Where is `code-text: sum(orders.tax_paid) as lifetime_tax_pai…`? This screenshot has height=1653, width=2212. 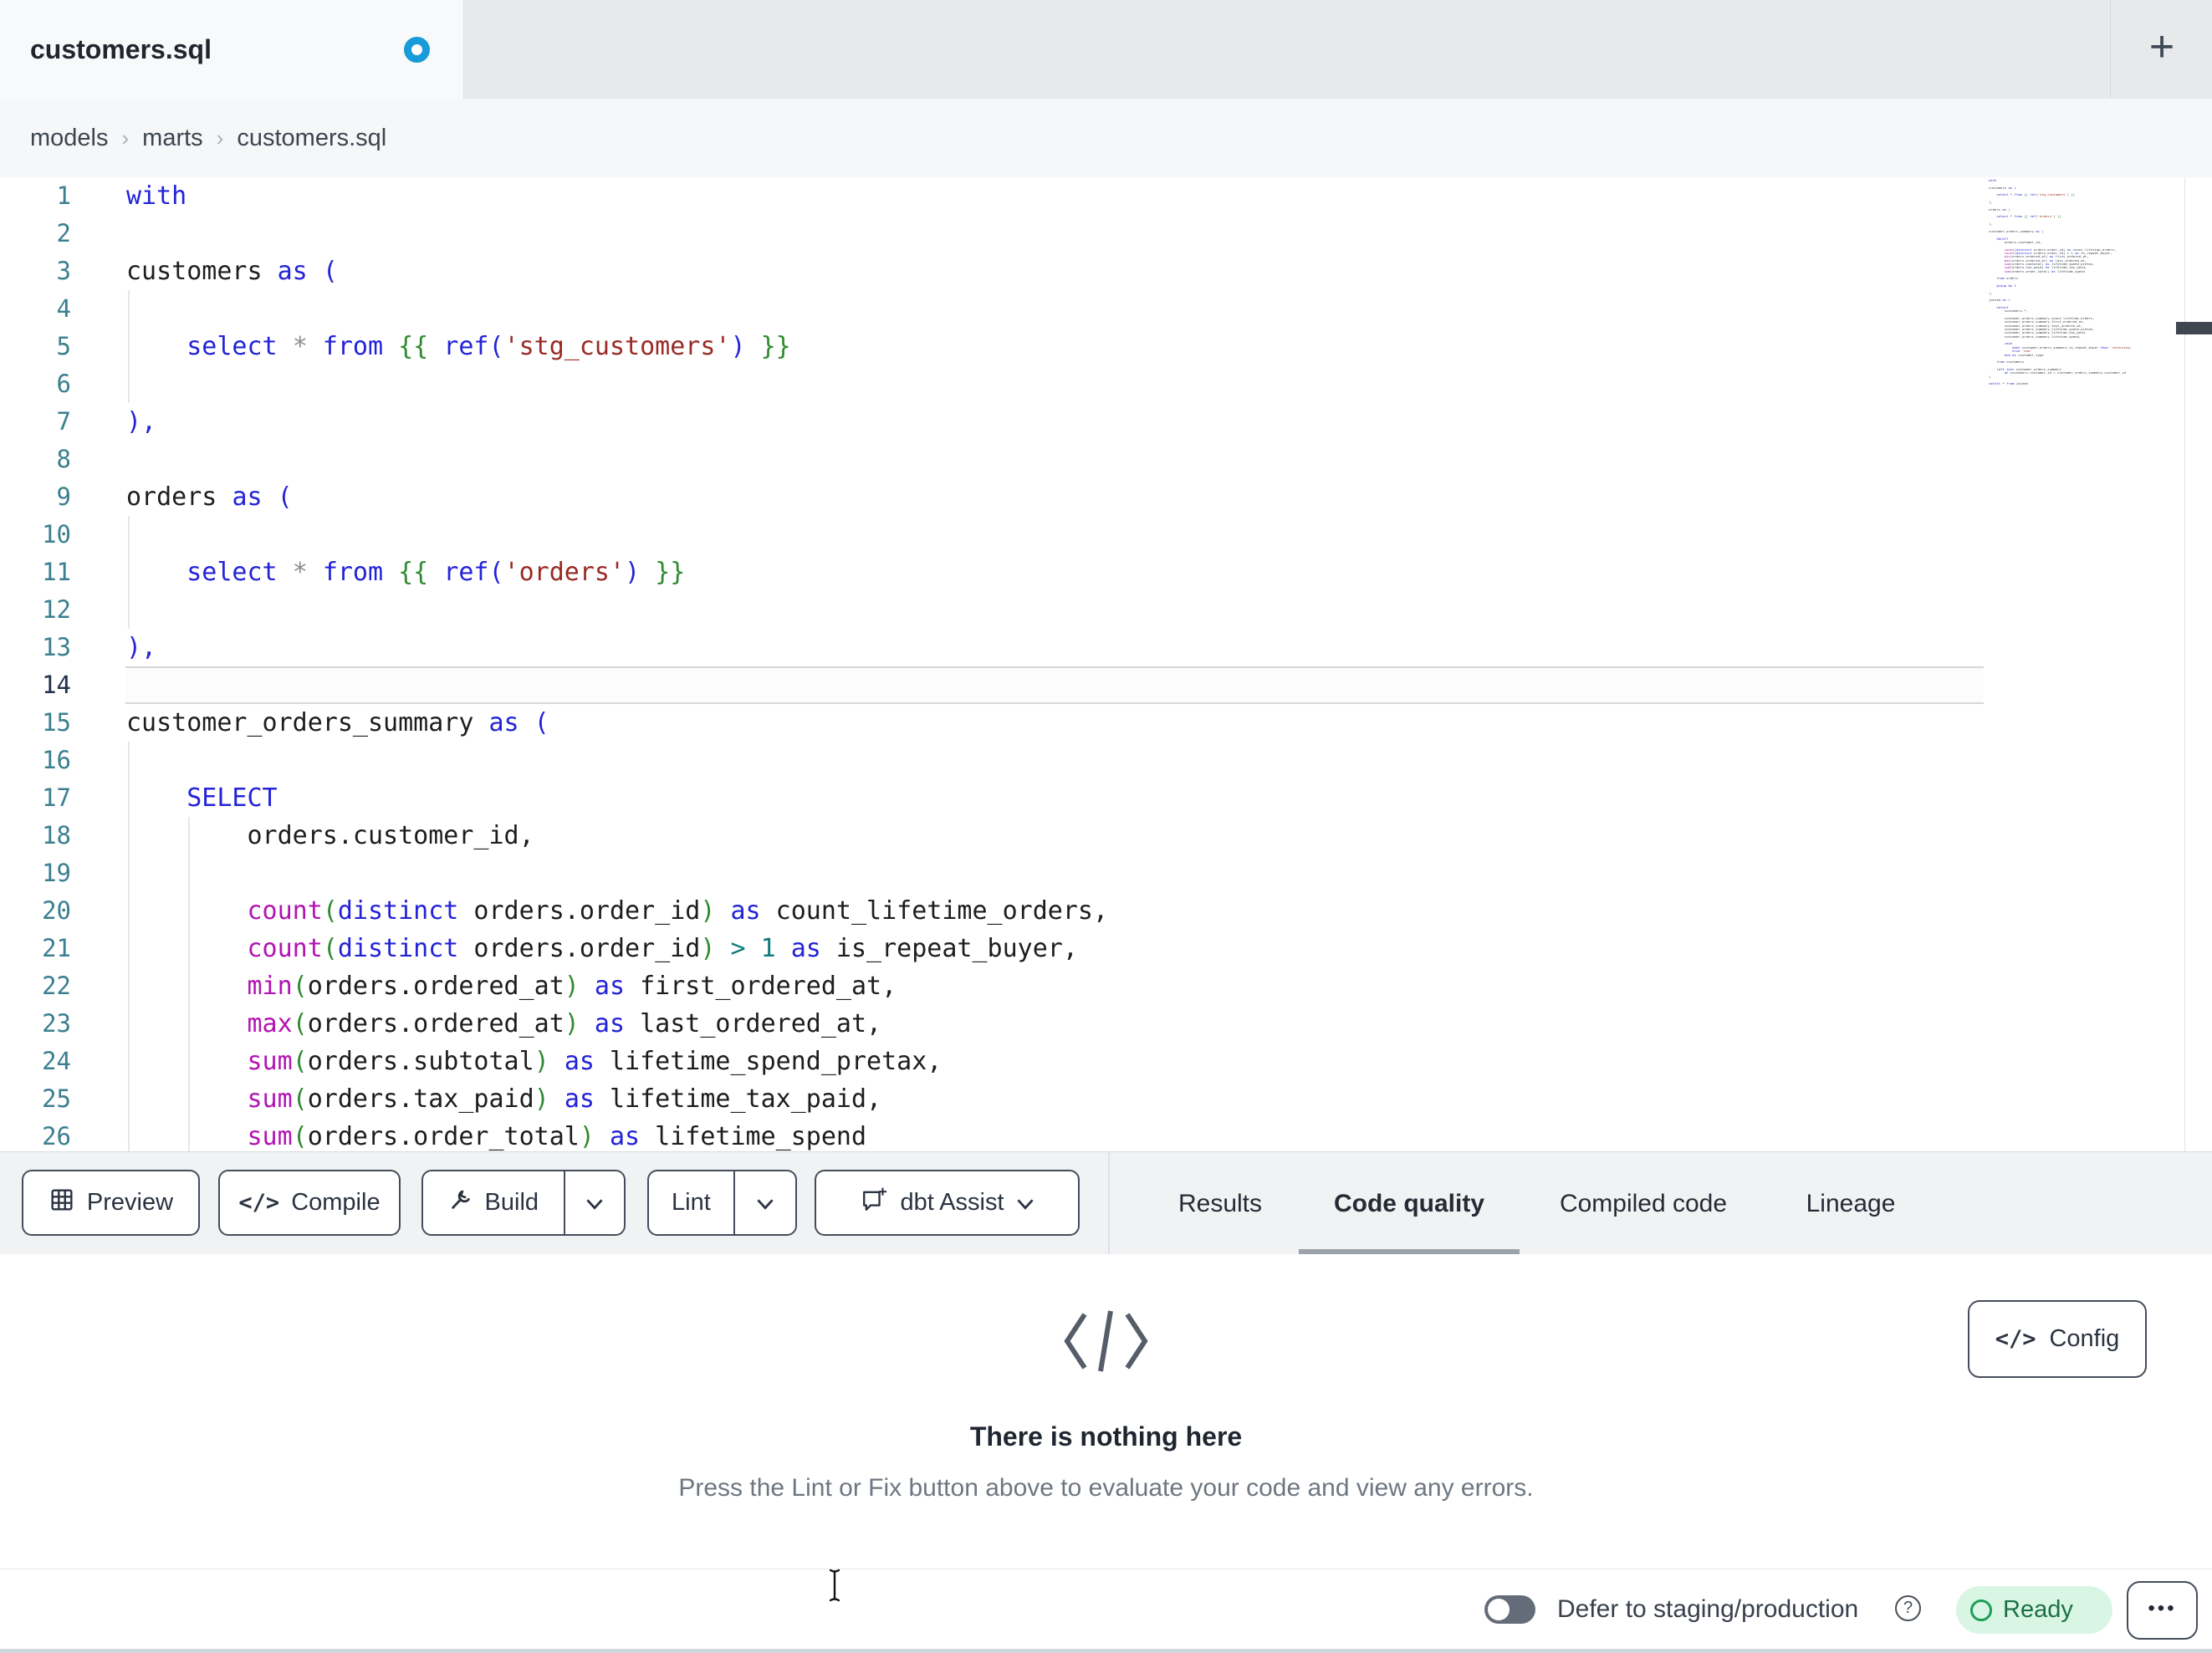 code-text: sum(orders.tax_paid) as lifetime_tax_pai… is located at coordinates (564, 1099).